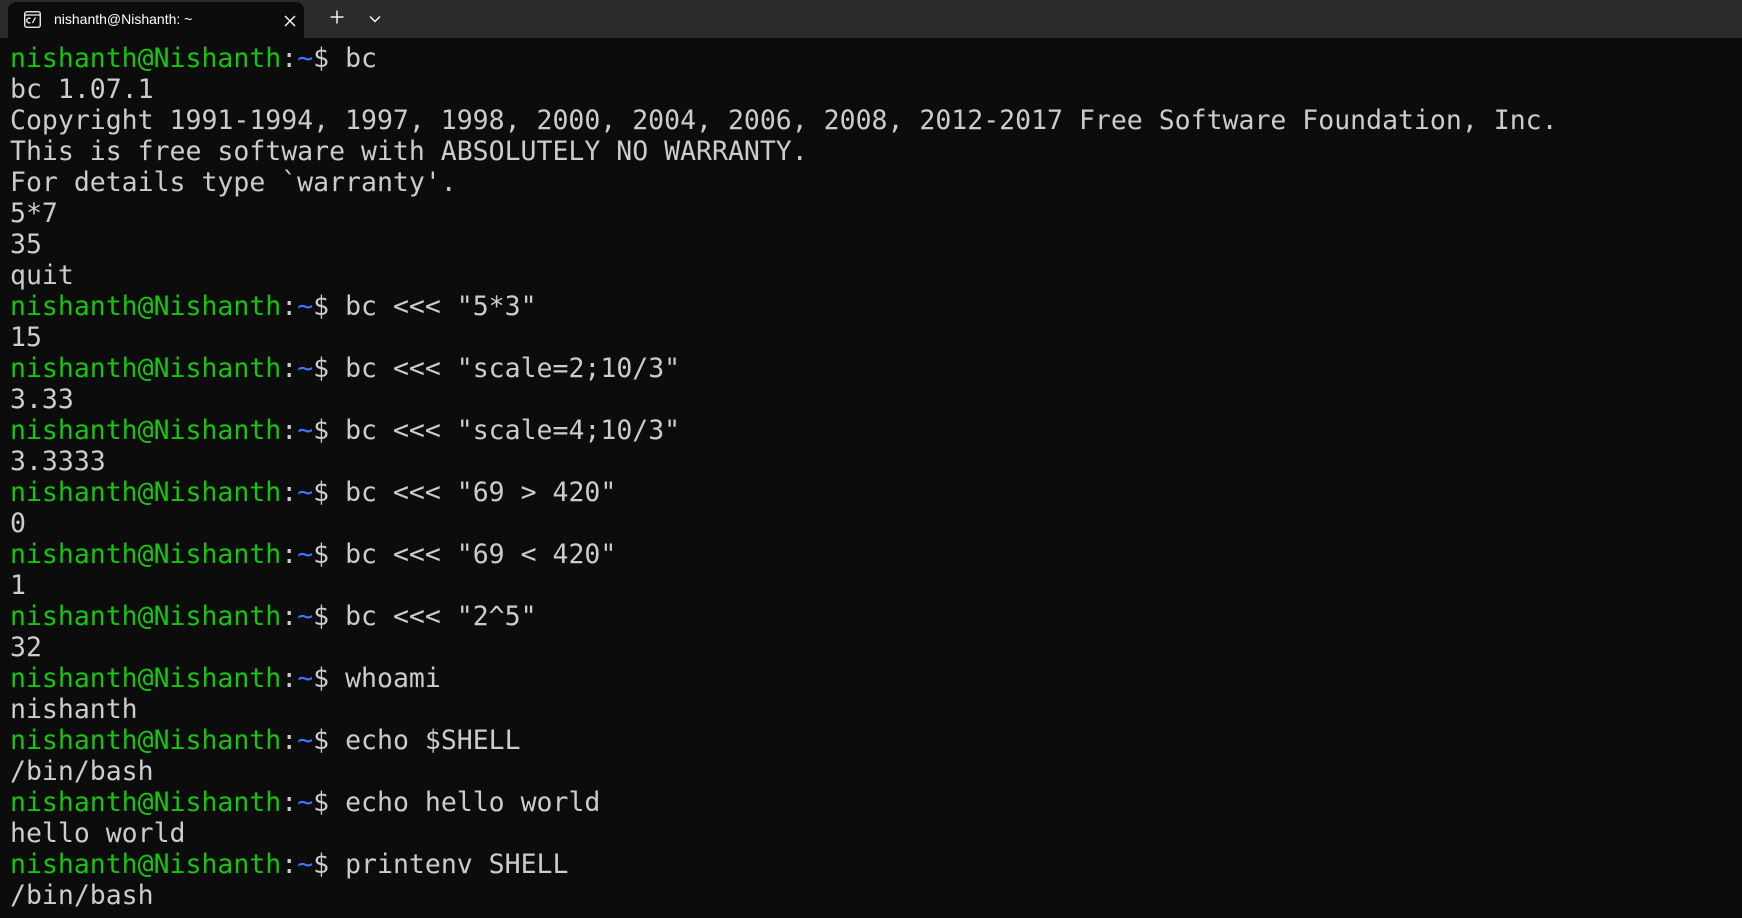  What do you see at coordinates (433, 740) in the screenshot?
I see `command-text: echo $SHELL` at bounding box center [433, 740].